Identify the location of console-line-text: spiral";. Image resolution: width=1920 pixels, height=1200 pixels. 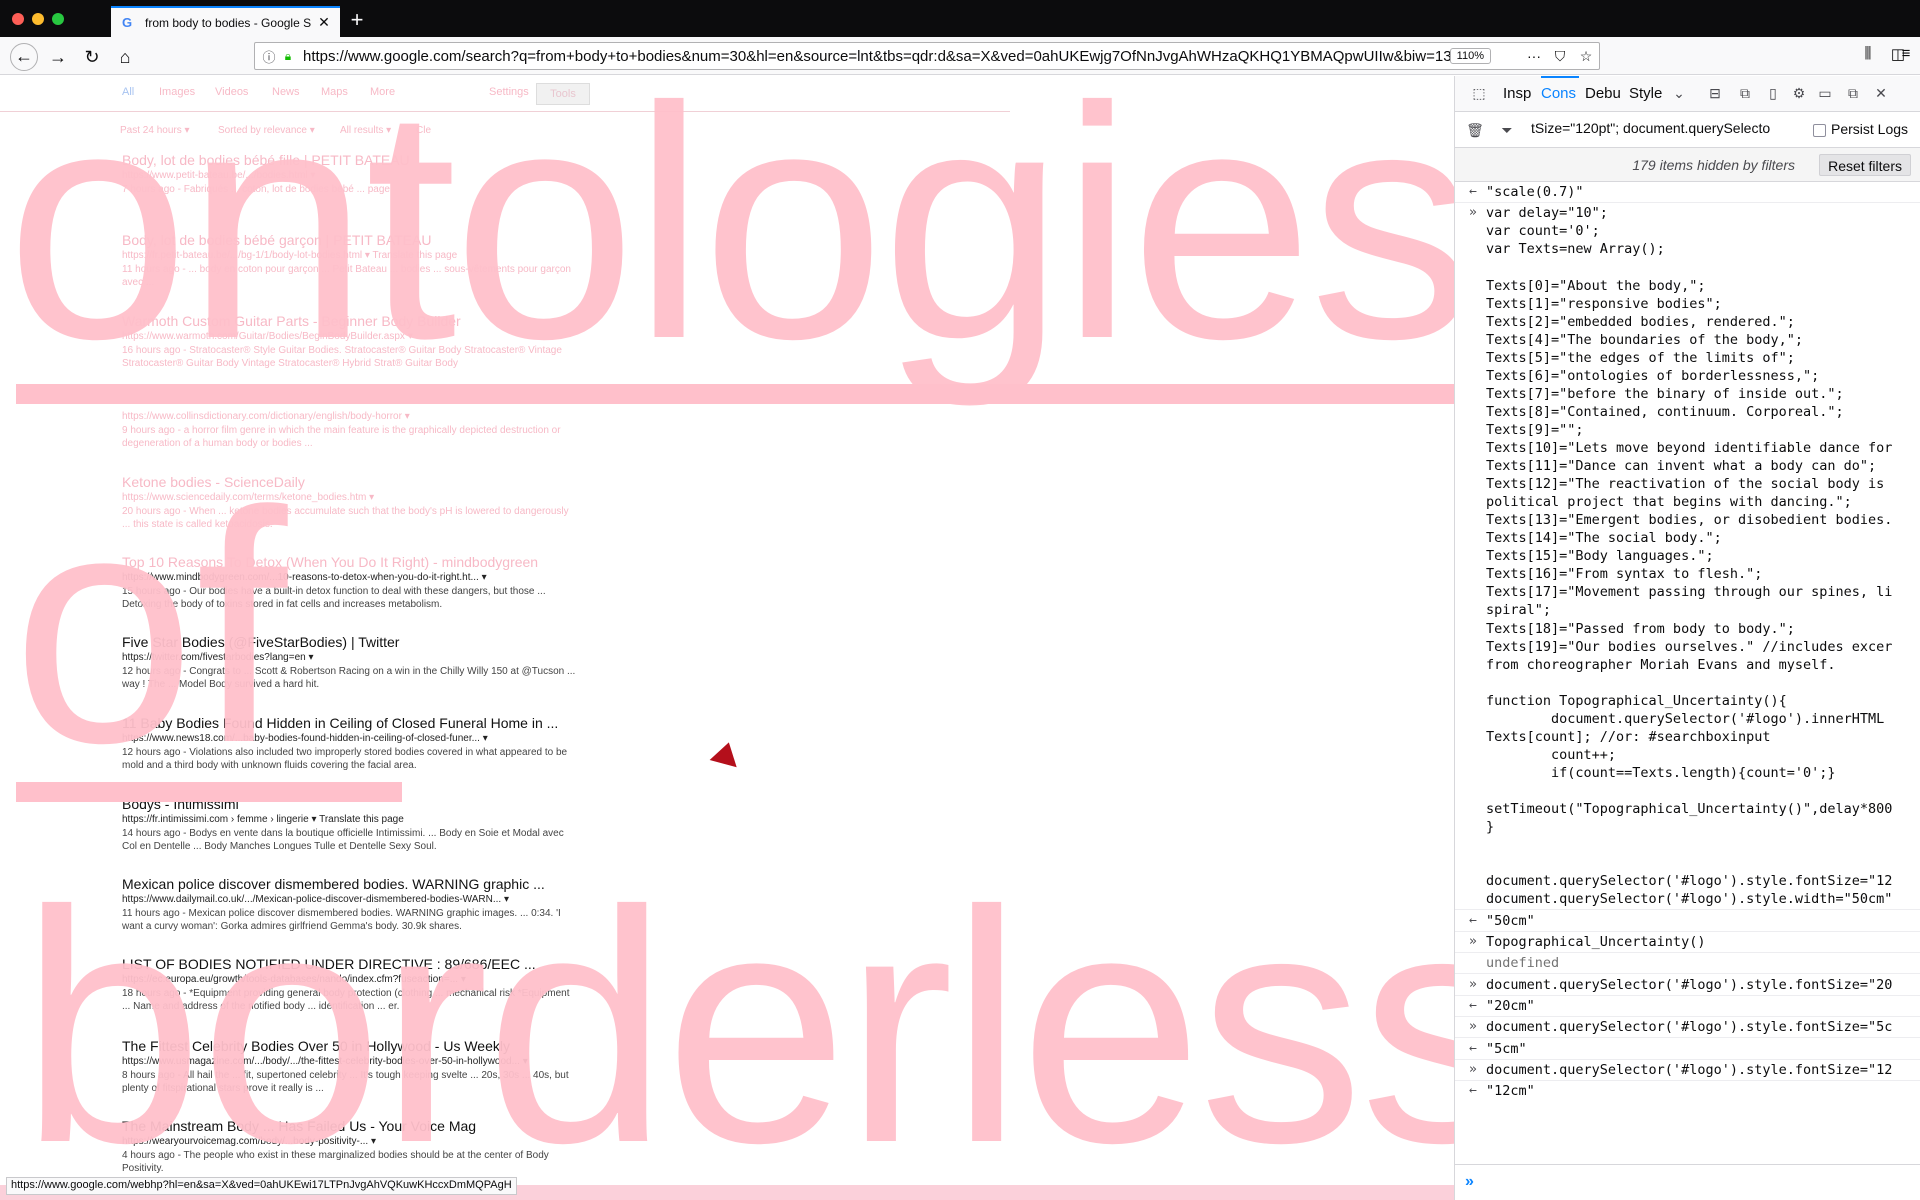
(1519, 610).